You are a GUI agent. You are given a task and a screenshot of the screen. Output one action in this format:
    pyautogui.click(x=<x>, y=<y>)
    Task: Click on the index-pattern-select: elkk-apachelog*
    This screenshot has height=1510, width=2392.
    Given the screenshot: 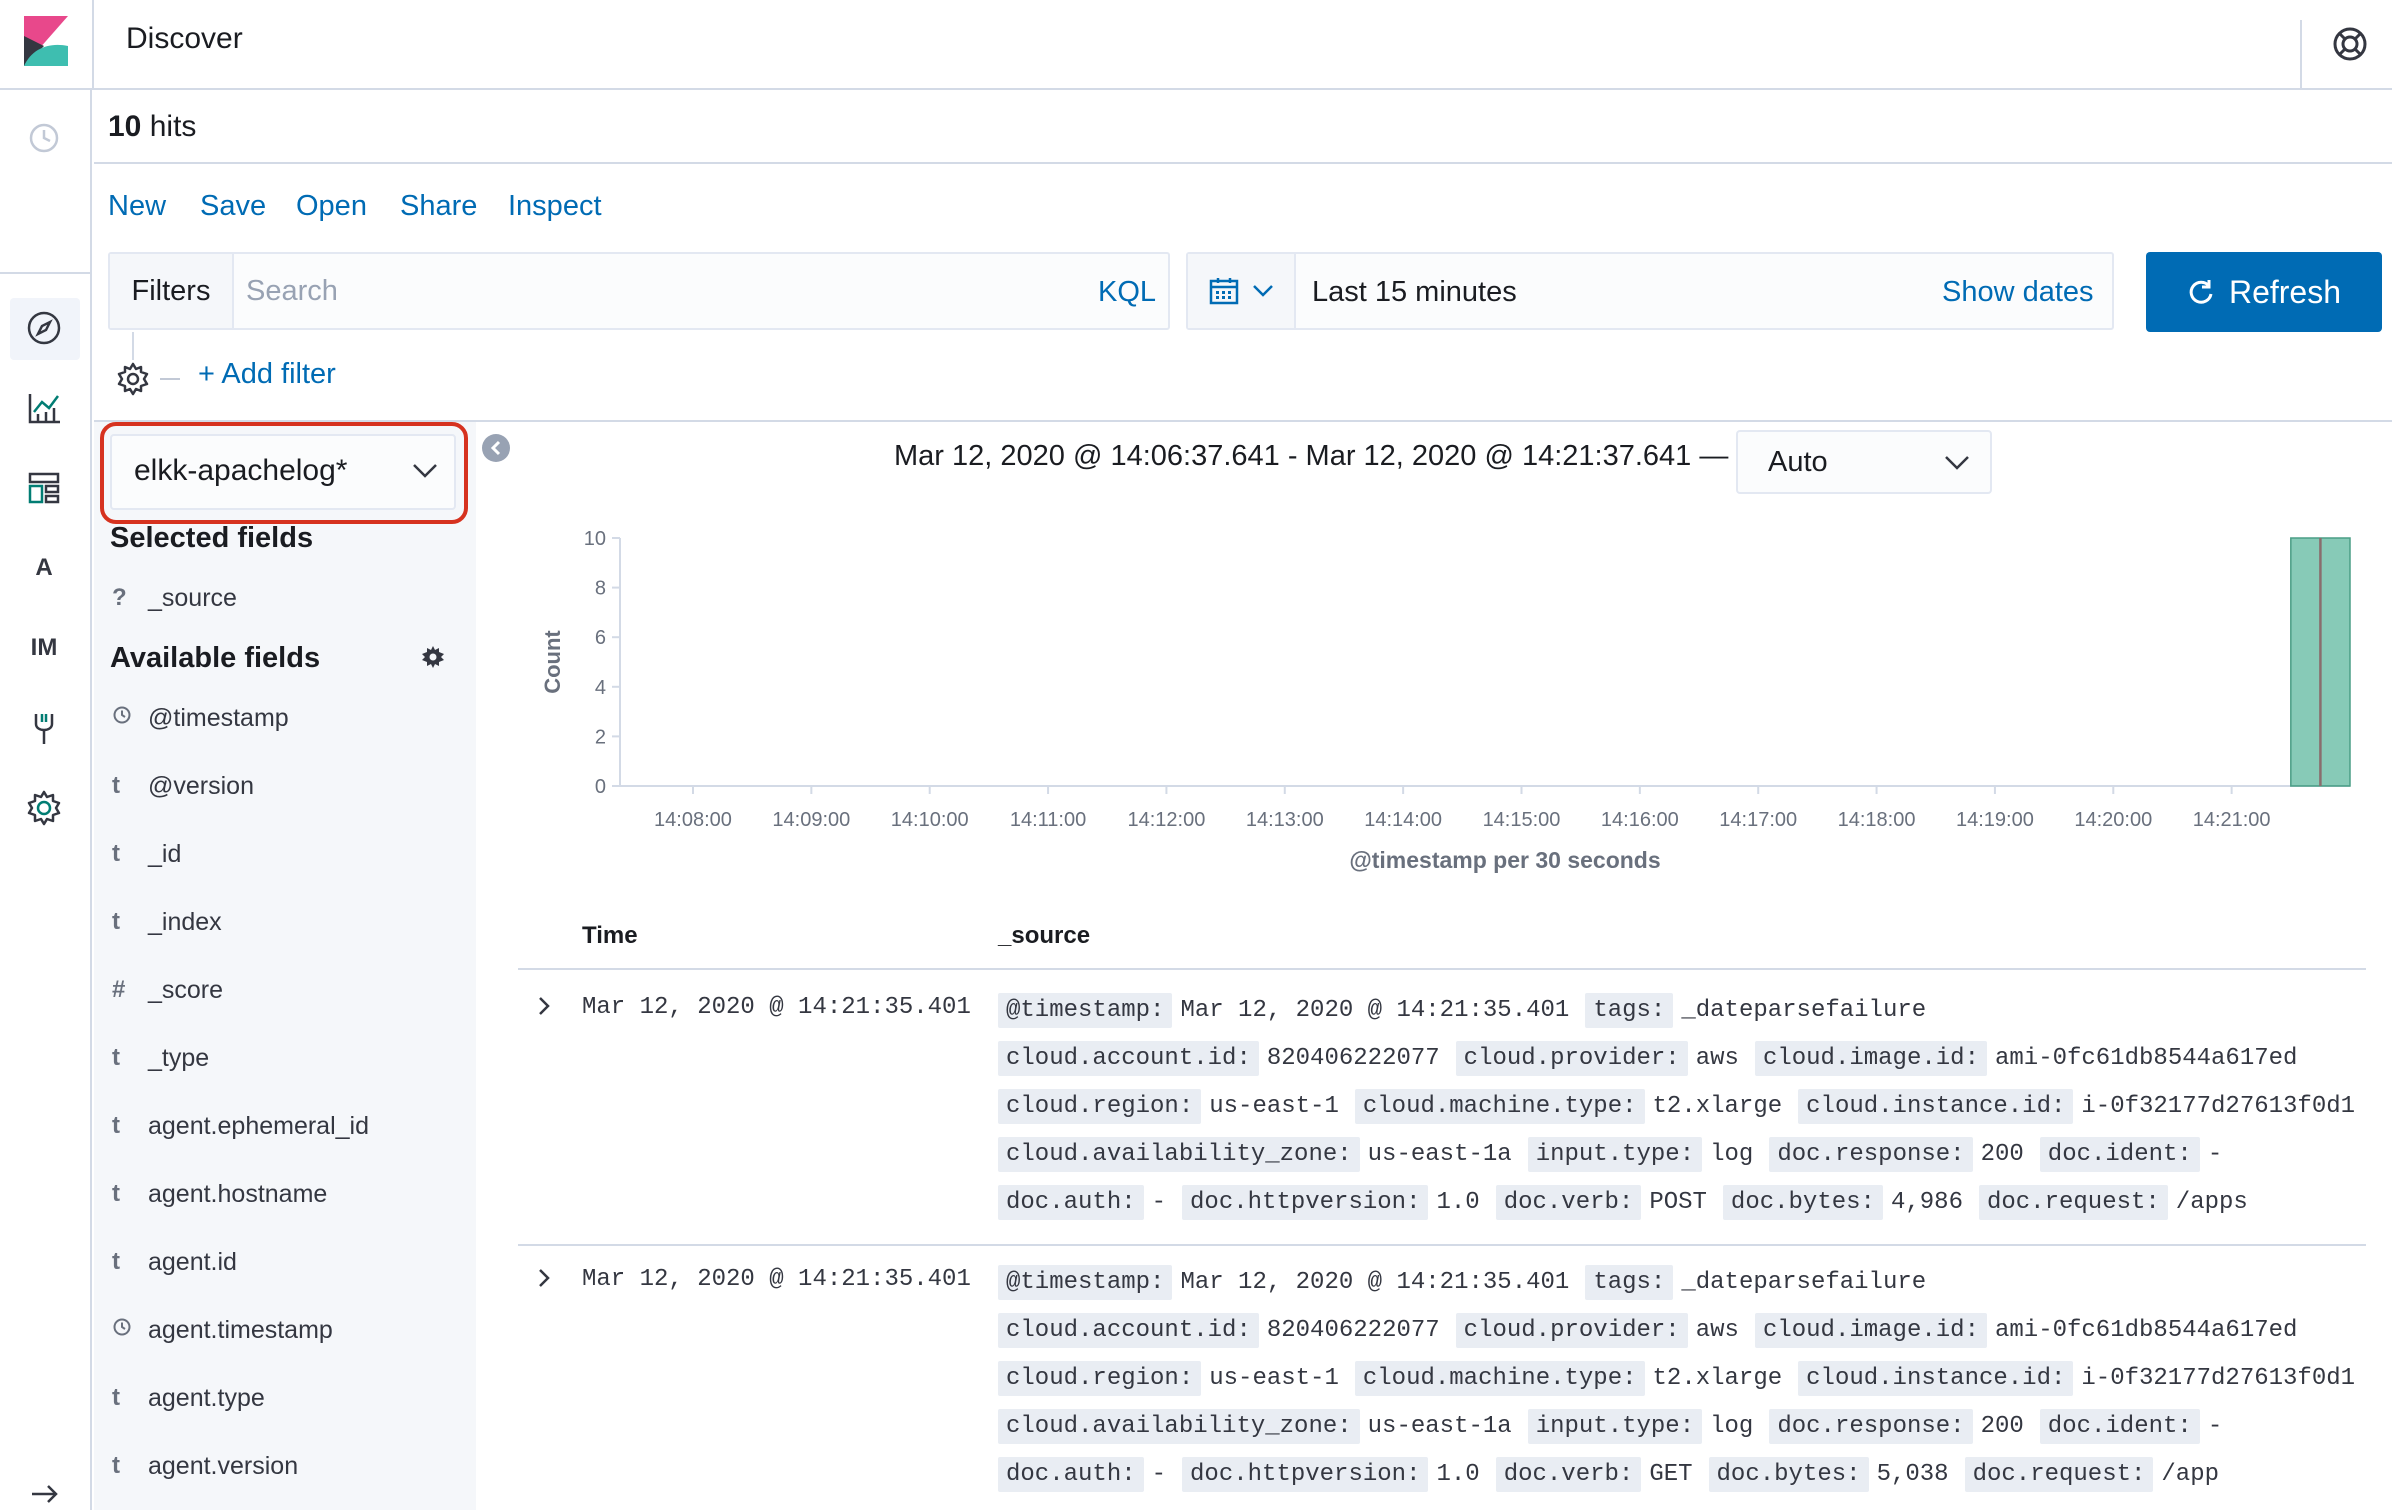 What is the action you would take?
    pyautogui.click(x=283, y=472)
    